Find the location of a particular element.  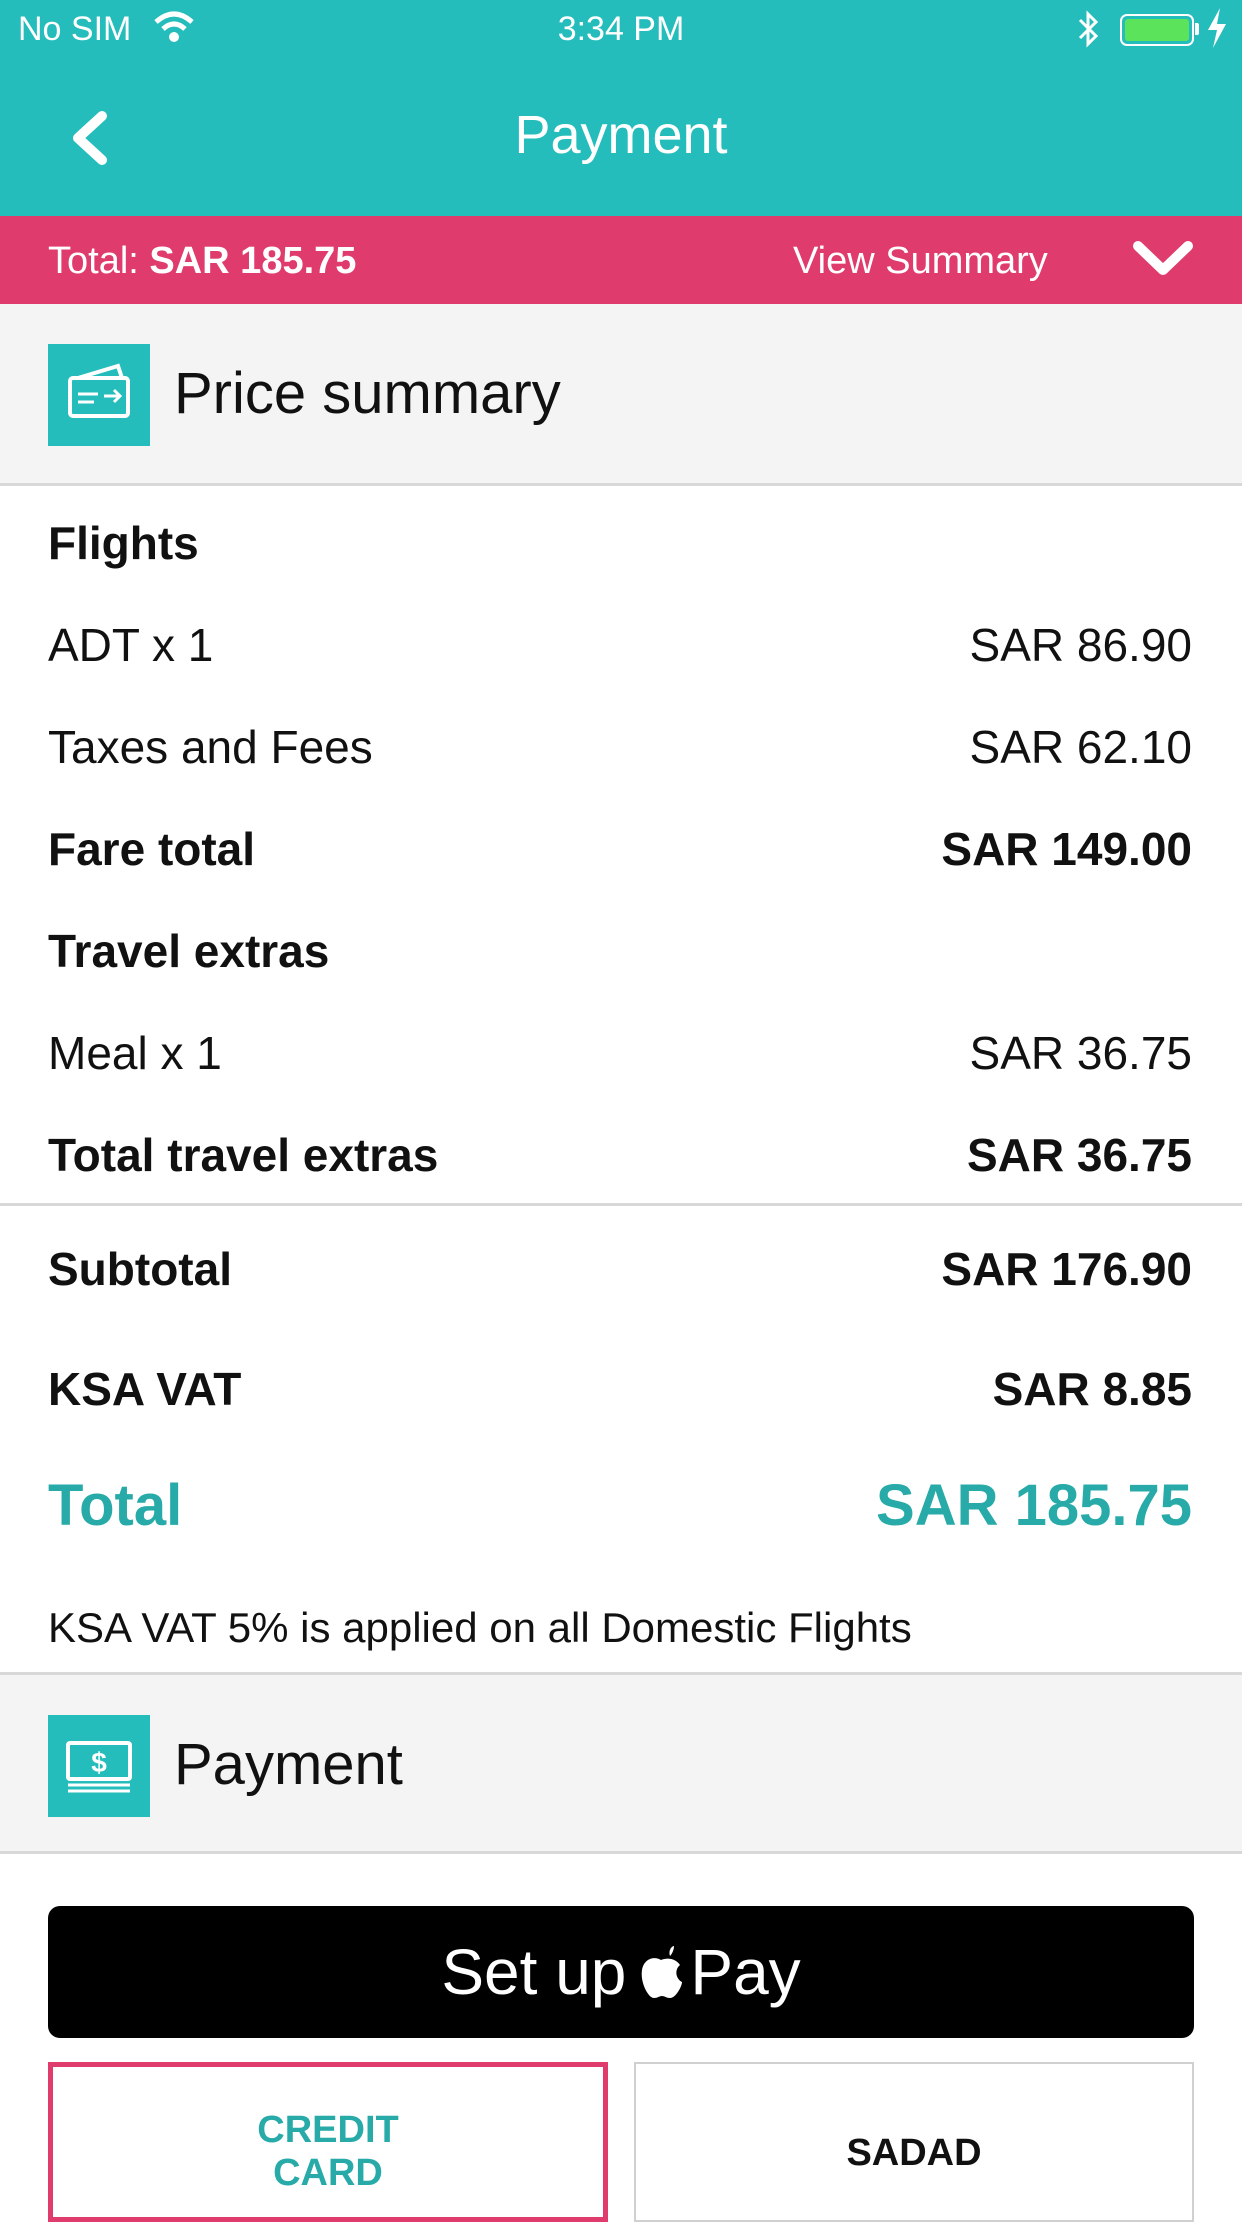

money-icon: $ is located at coordinates (99, 1766).